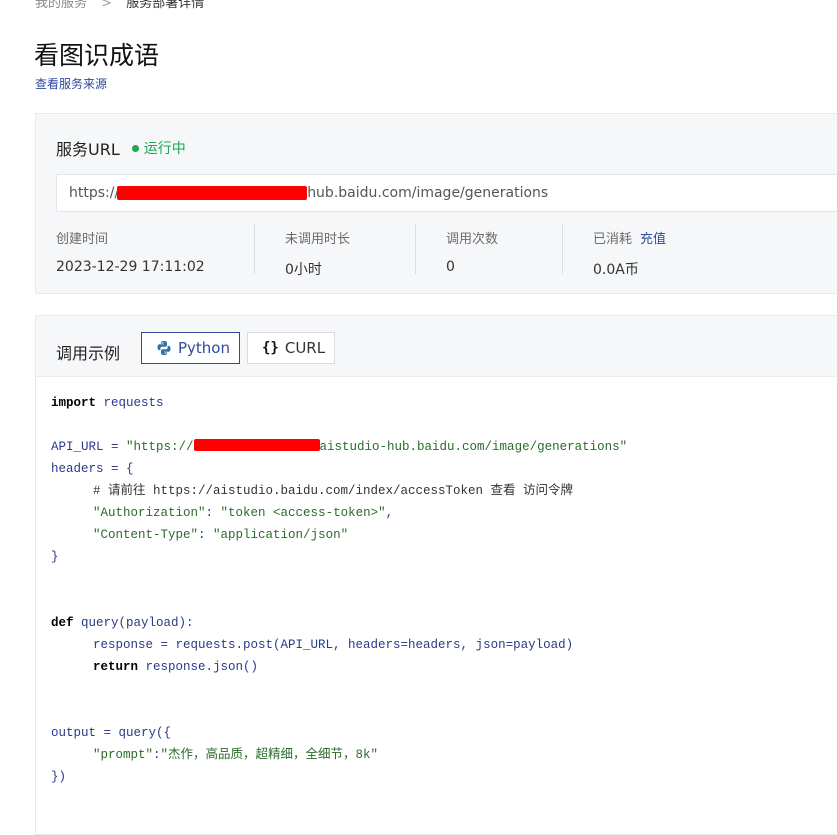 This screenshot has width=837, height=835. Describe the element at coordinates (318, 251) in the screenshot. I see `stat-idle-duration: 未调用时长 0小时` at that location.